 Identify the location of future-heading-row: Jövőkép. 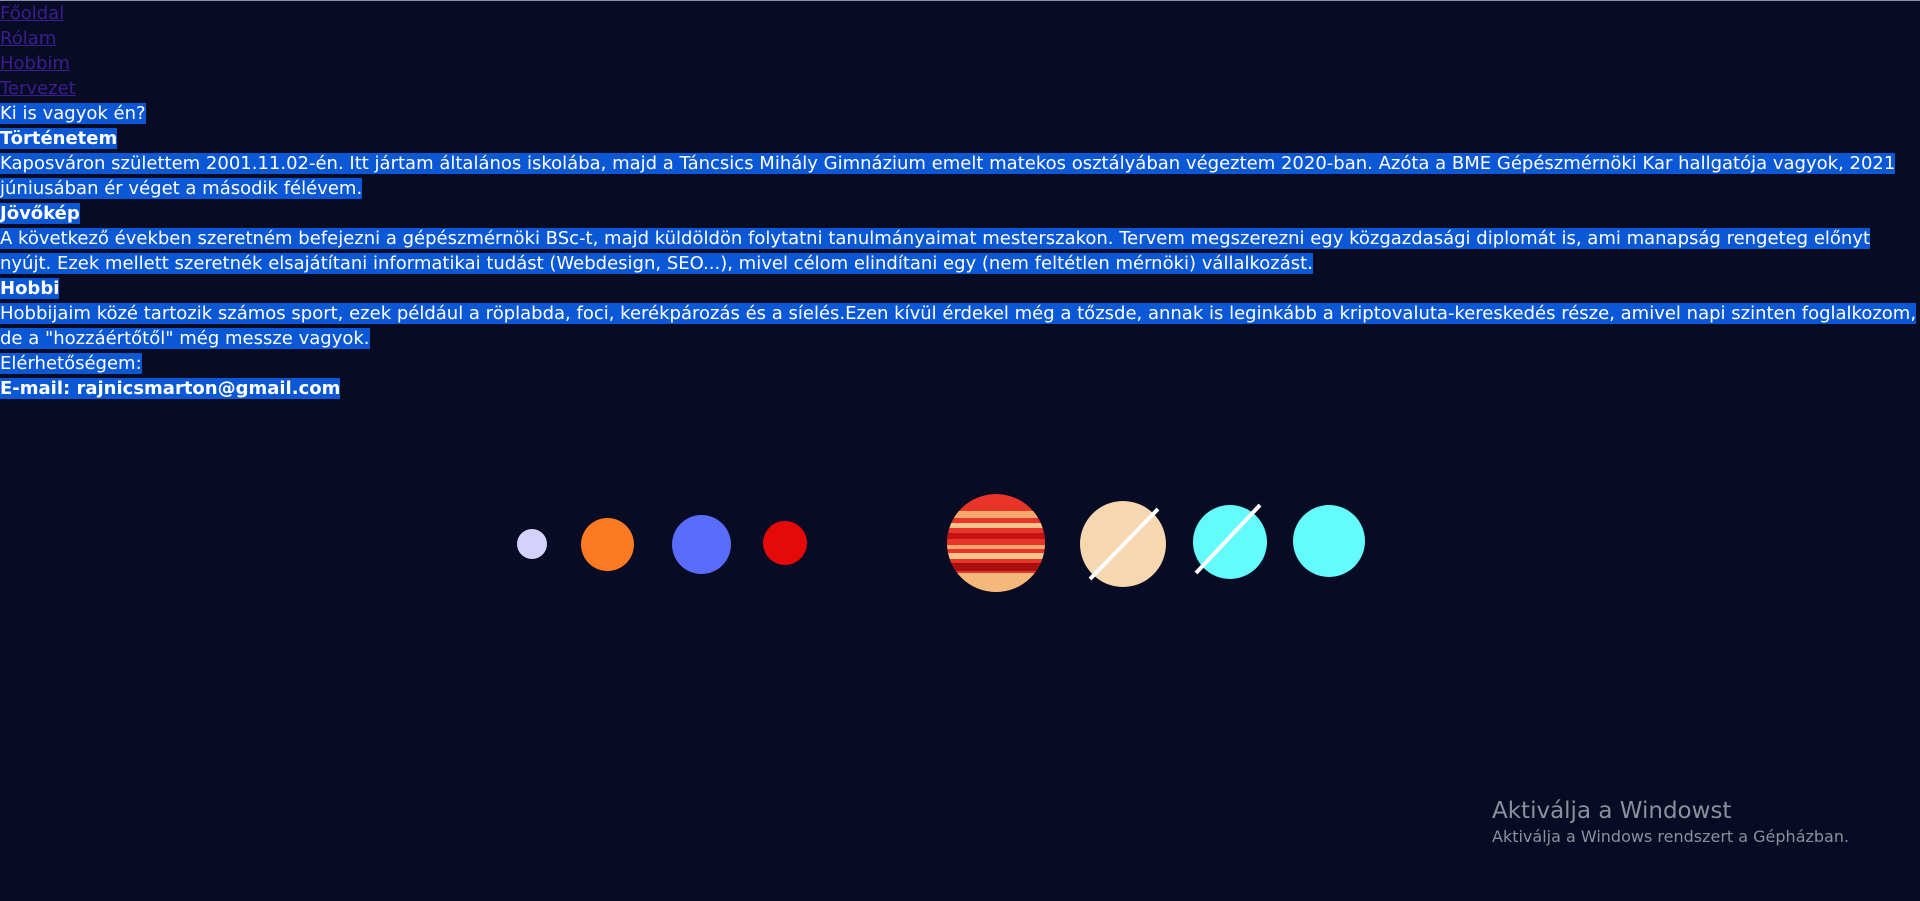
(40, 213).